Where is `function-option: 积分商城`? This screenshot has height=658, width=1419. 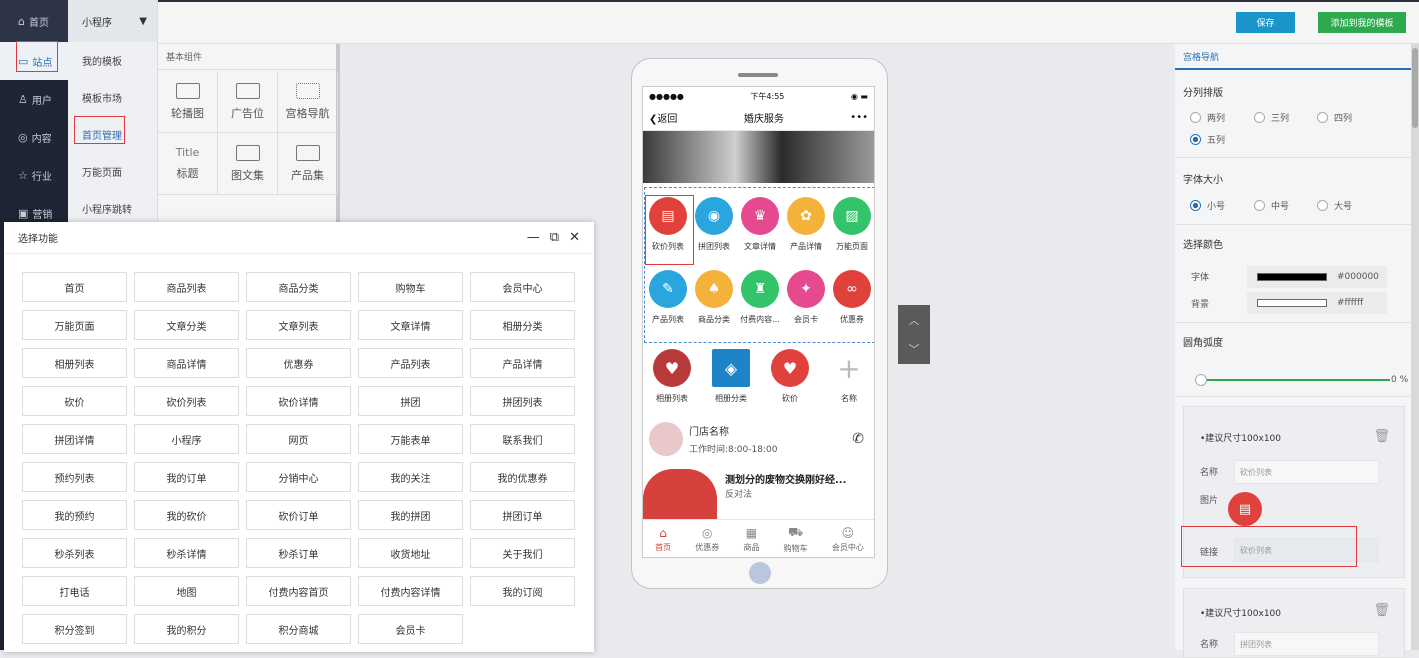
function-option: 积分商城 is located at coordinates (298, 629).